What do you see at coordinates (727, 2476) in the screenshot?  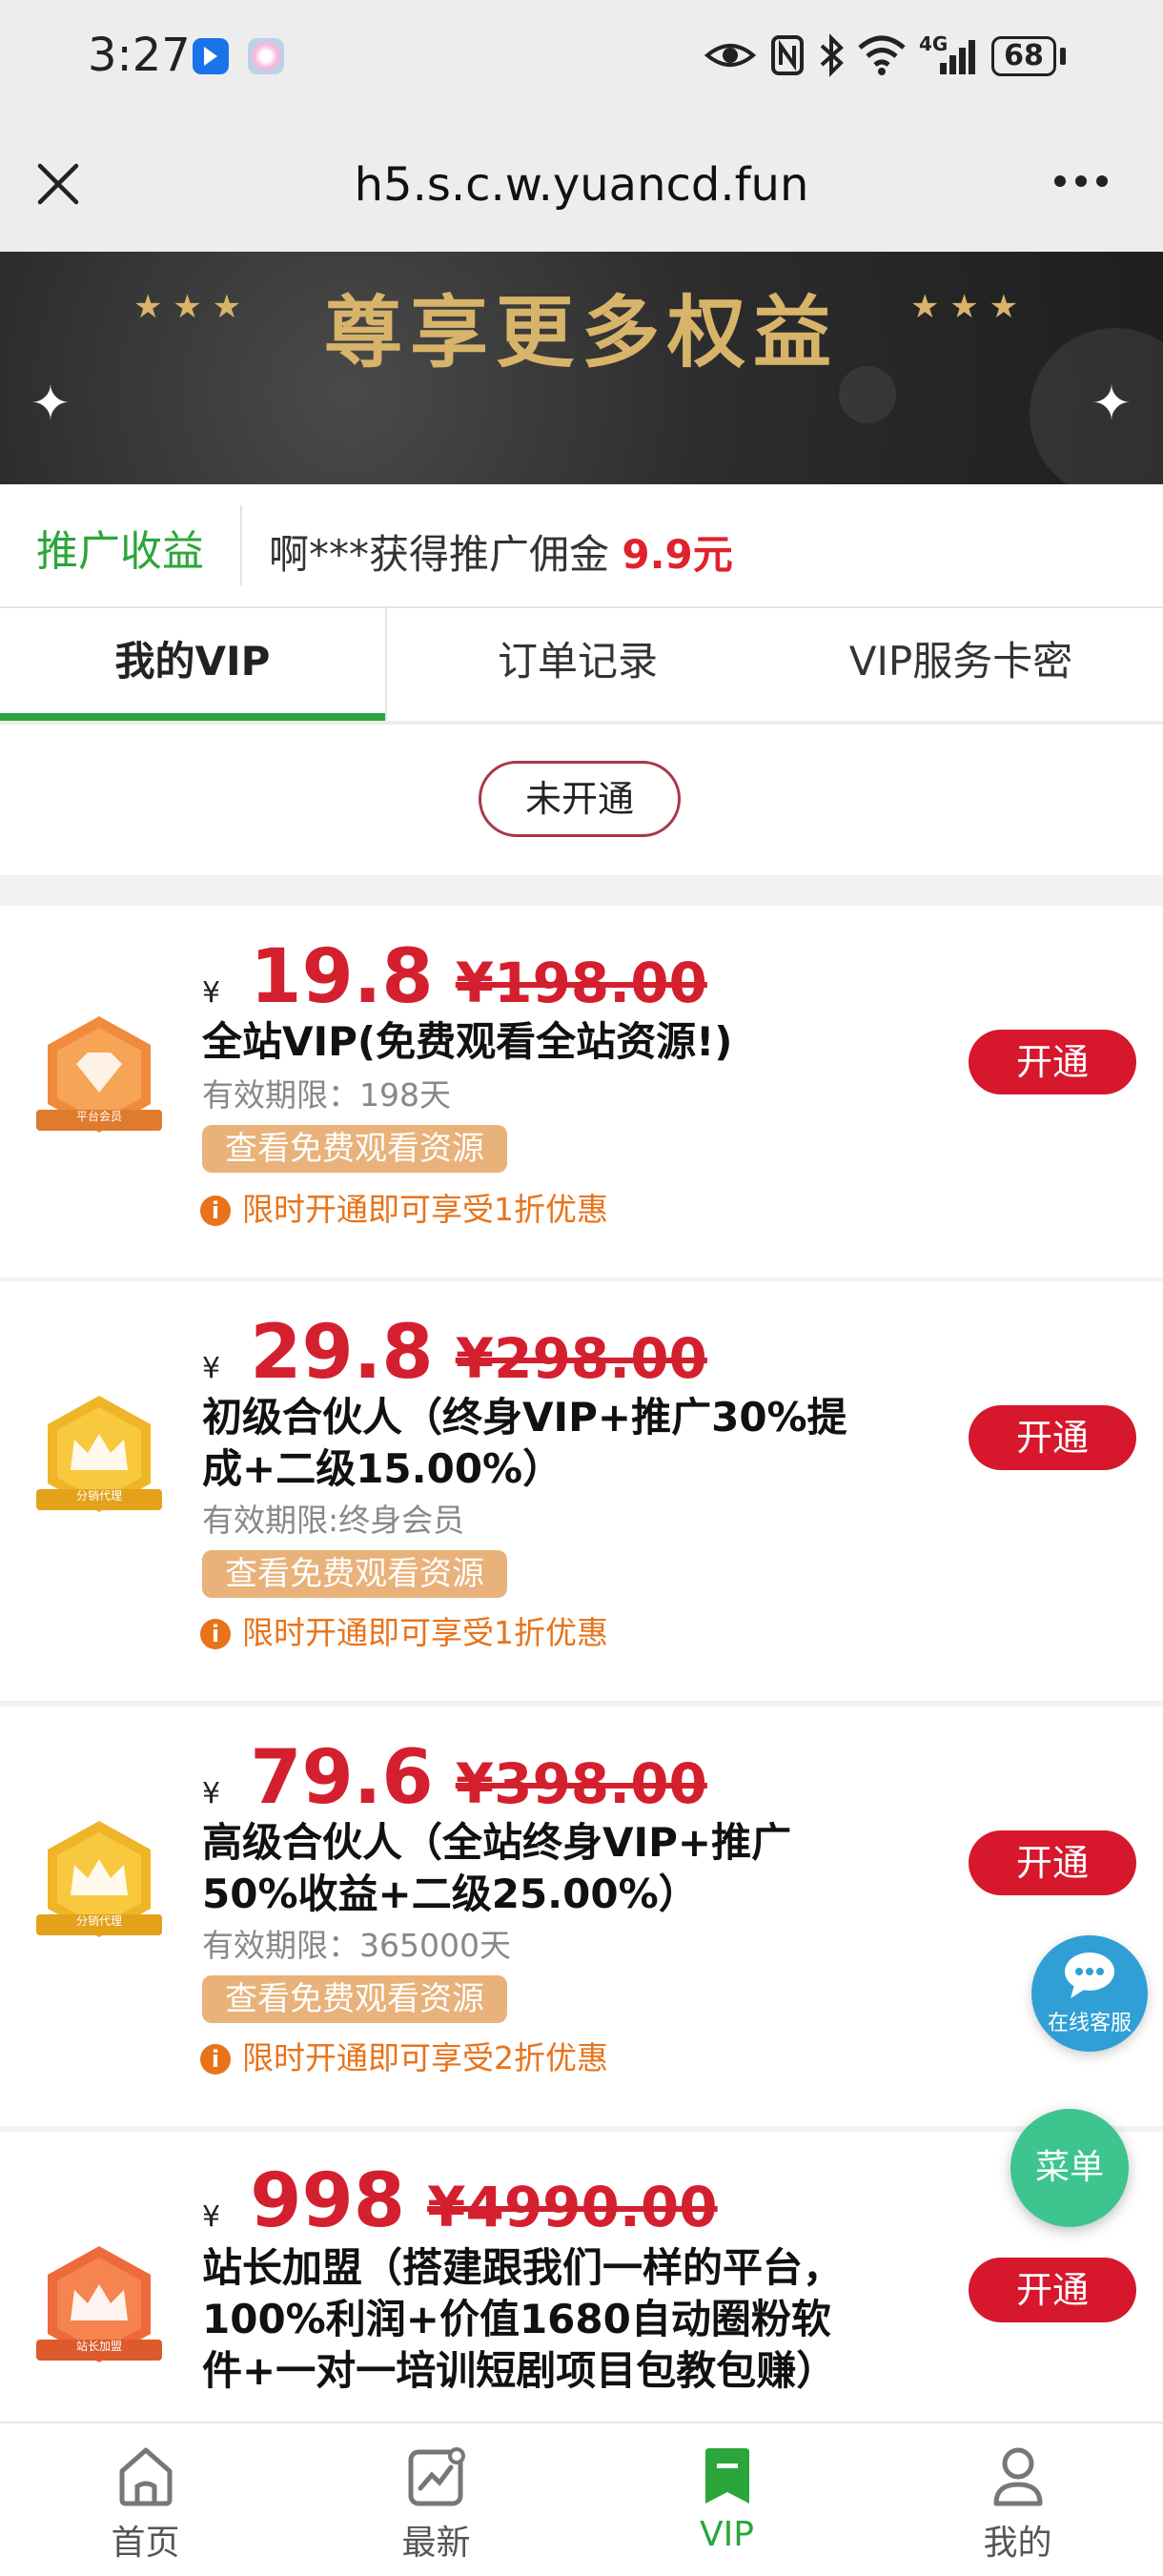 I see `bookmark-icon` at bounding box center [727, 2476].